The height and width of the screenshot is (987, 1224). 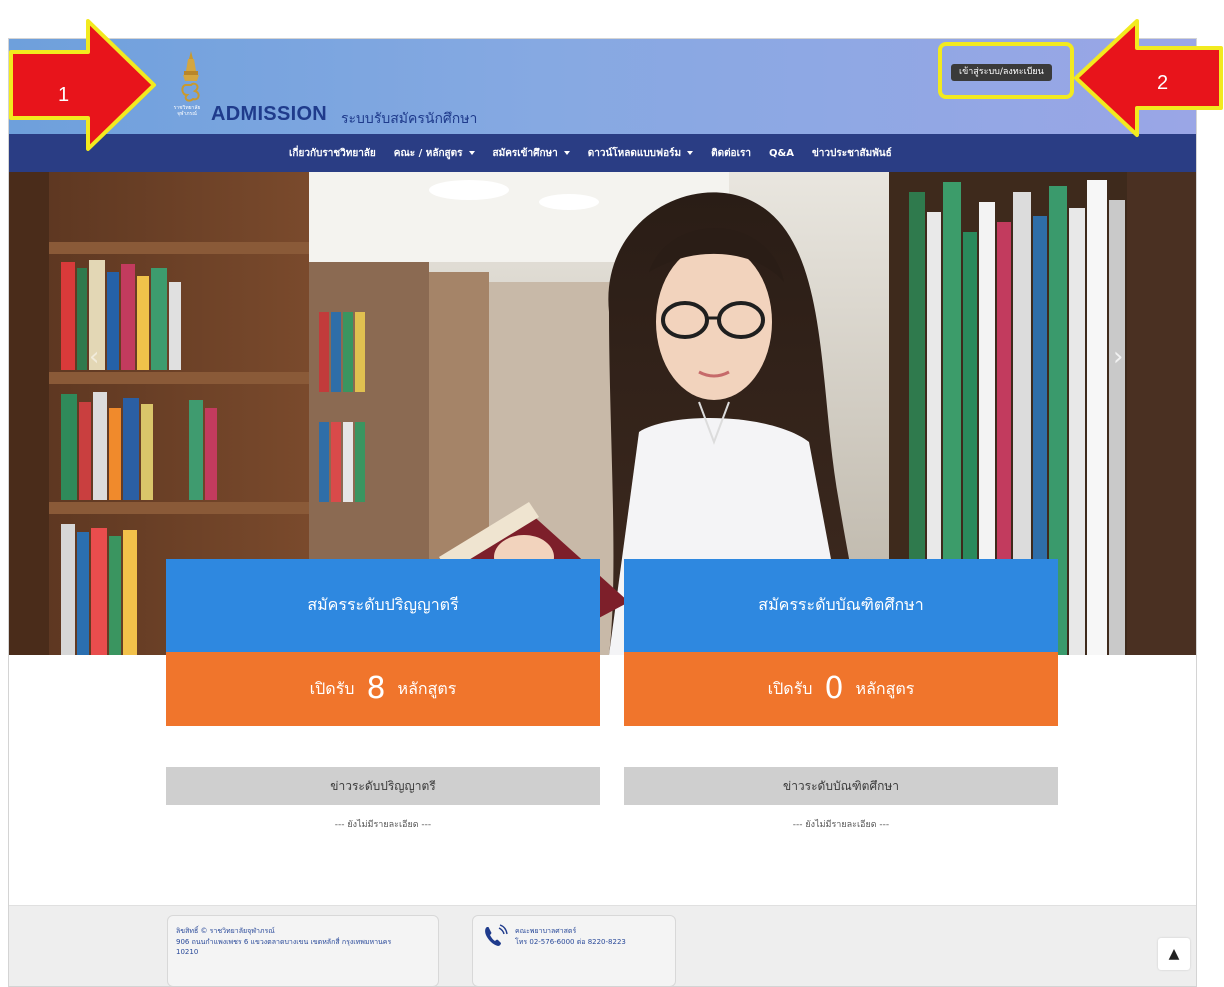 I want to click on annotation-arrow-left-icon, so click(x=1148, y=78).